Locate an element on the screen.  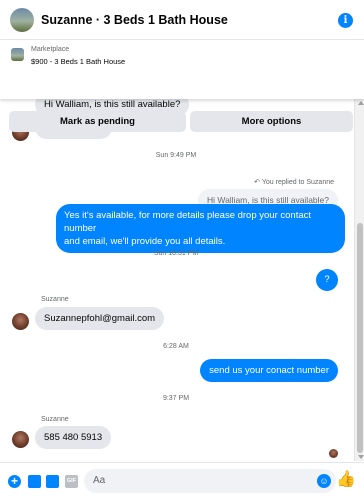
replied-note-text: You replied to Suzanne is located at coordinates (297, 182).